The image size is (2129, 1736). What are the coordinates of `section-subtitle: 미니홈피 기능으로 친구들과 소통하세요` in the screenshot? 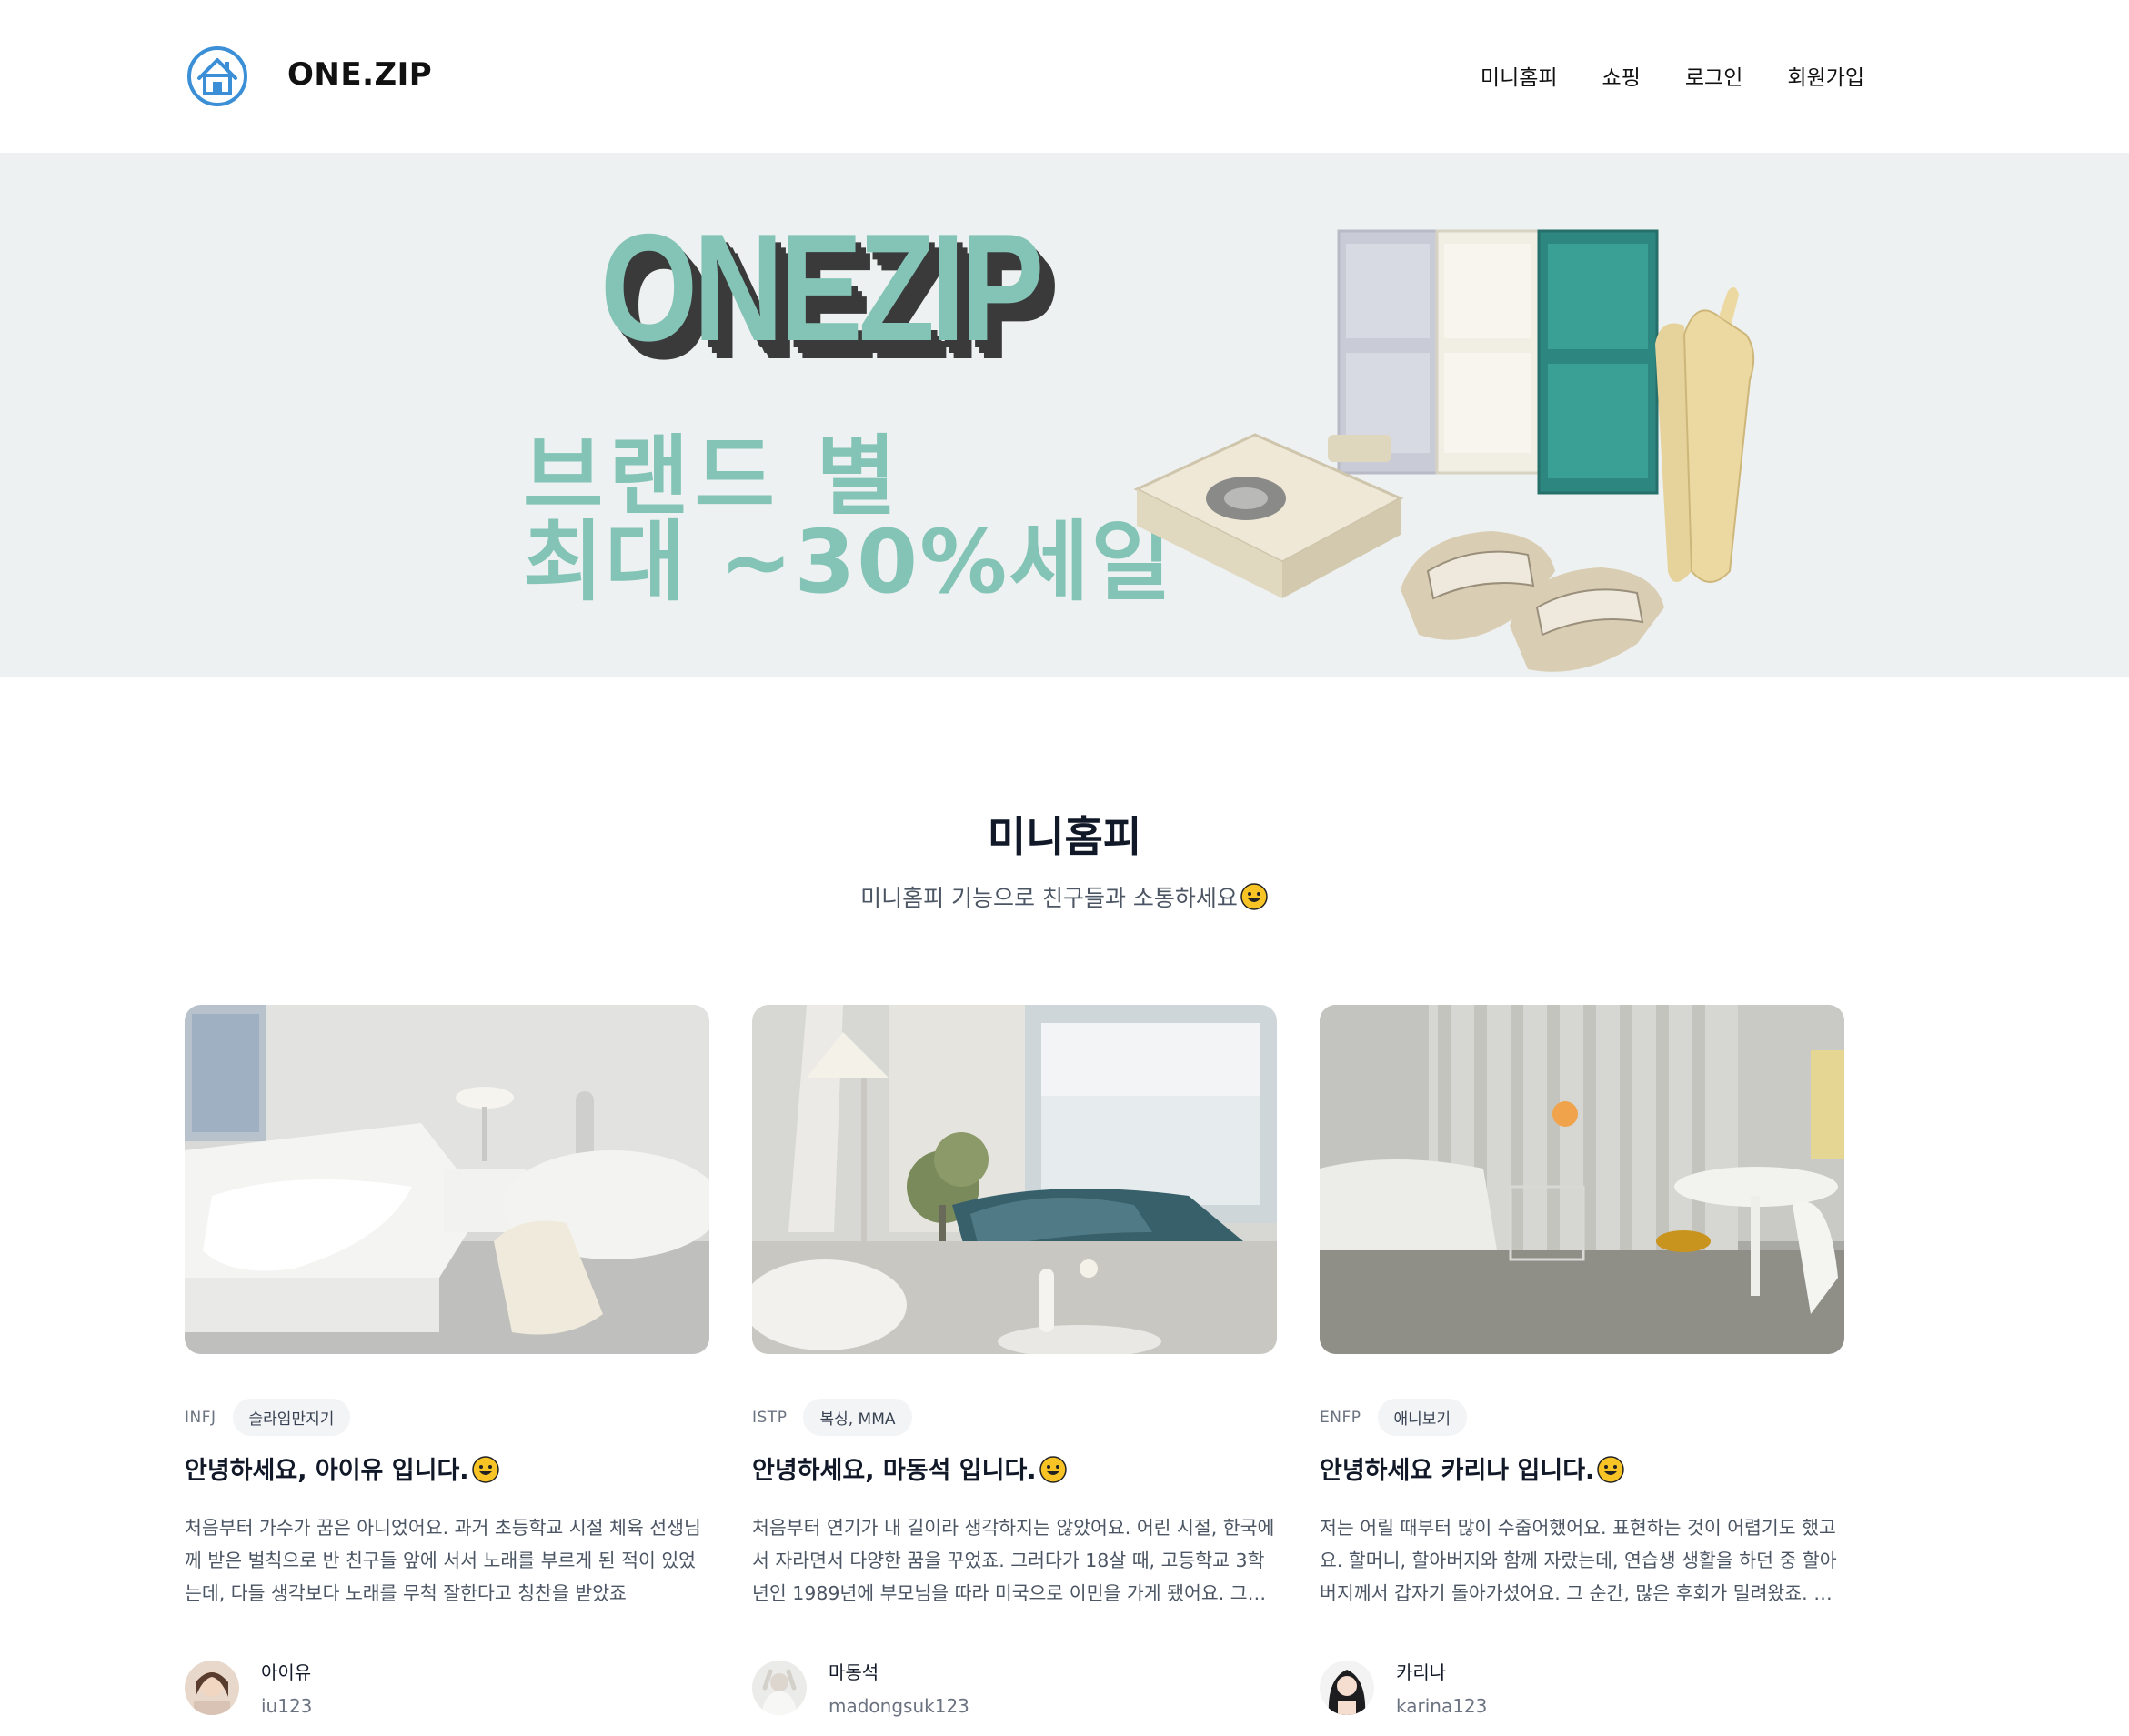 It's located at (1064, 896).